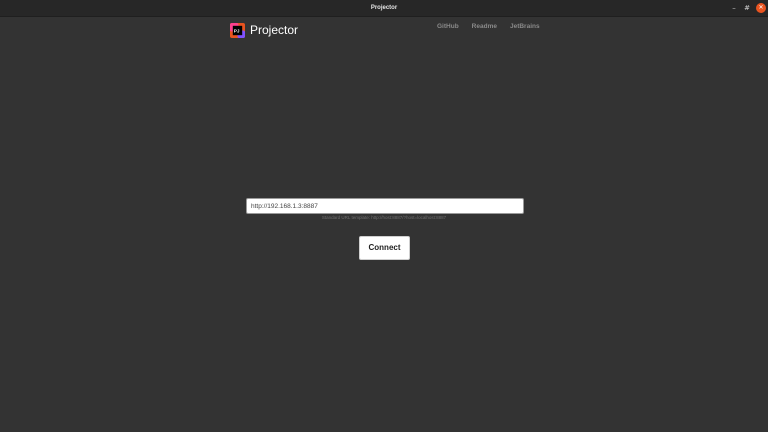  I want to click on brand: PJ Projector, so click(264, 30).